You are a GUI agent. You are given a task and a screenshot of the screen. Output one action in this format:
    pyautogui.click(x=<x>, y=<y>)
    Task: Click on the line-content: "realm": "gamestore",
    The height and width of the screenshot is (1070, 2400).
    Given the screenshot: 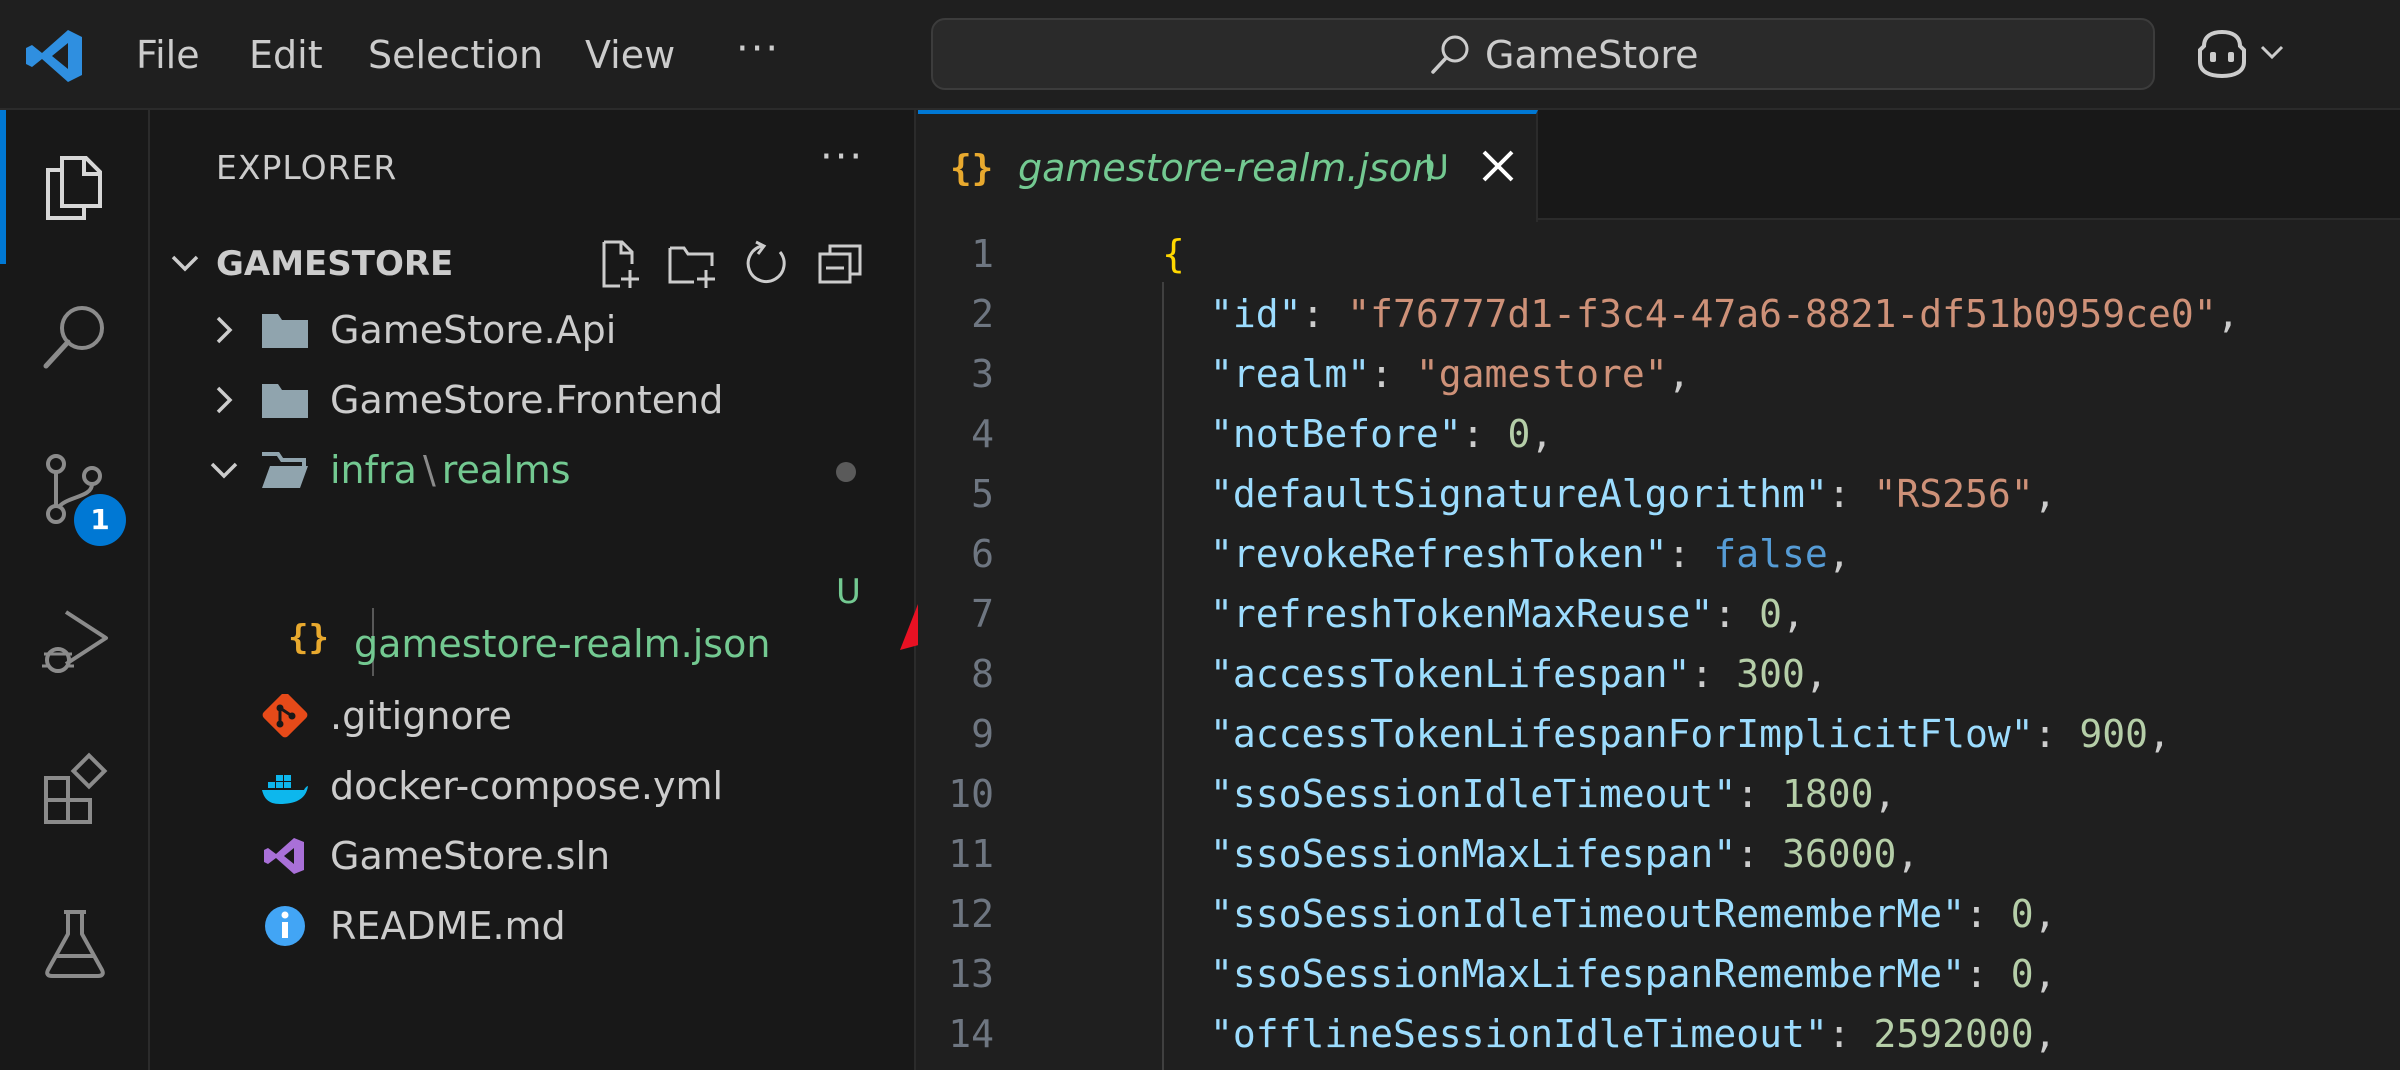 What is the action you would take?
    pyautogui.click(x=1450, y=374)
    